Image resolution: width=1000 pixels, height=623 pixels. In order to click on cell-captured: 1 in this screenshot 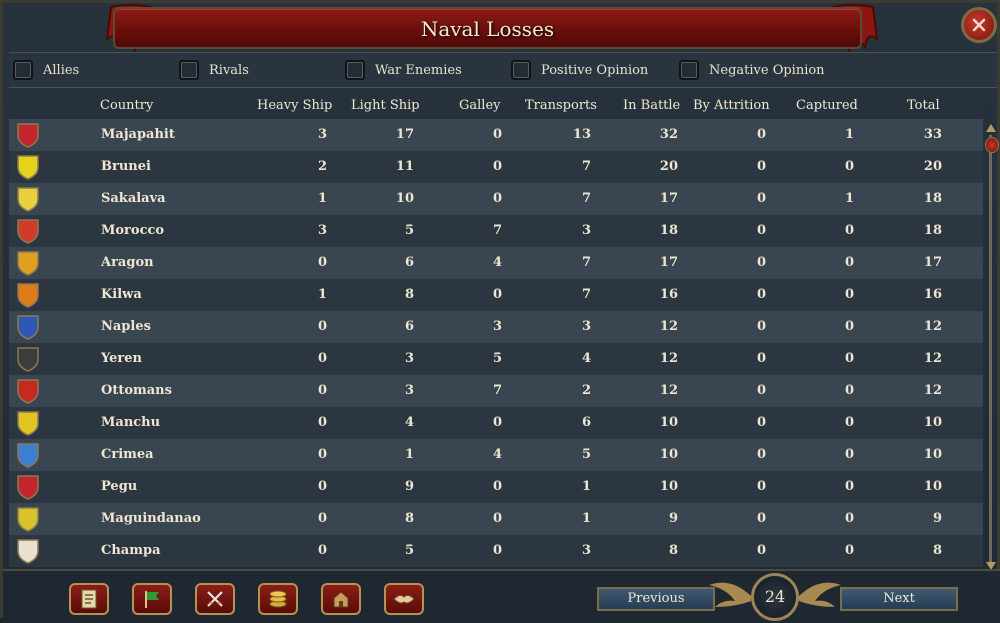, I will do `click(849, 198)`.